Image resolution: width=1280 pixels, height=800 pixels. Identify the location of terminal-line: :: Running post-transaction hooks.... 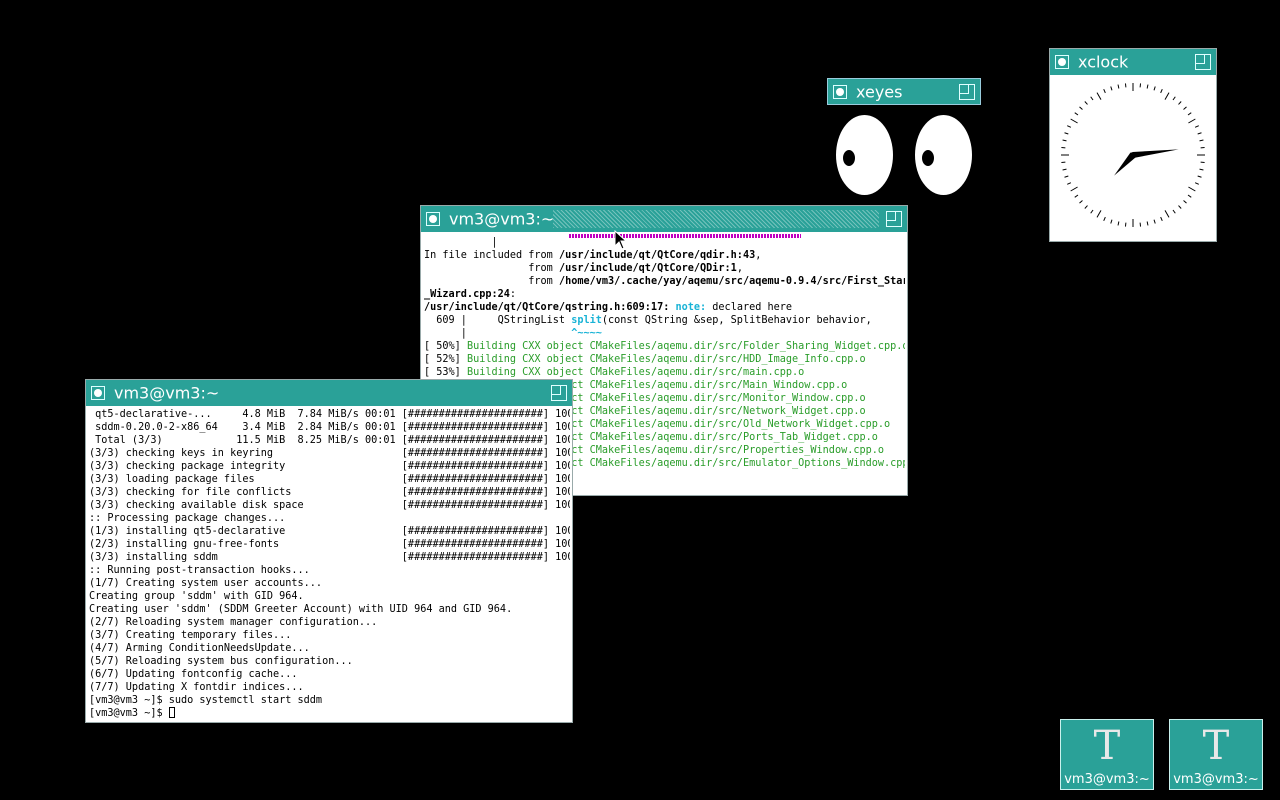
(199, 570).